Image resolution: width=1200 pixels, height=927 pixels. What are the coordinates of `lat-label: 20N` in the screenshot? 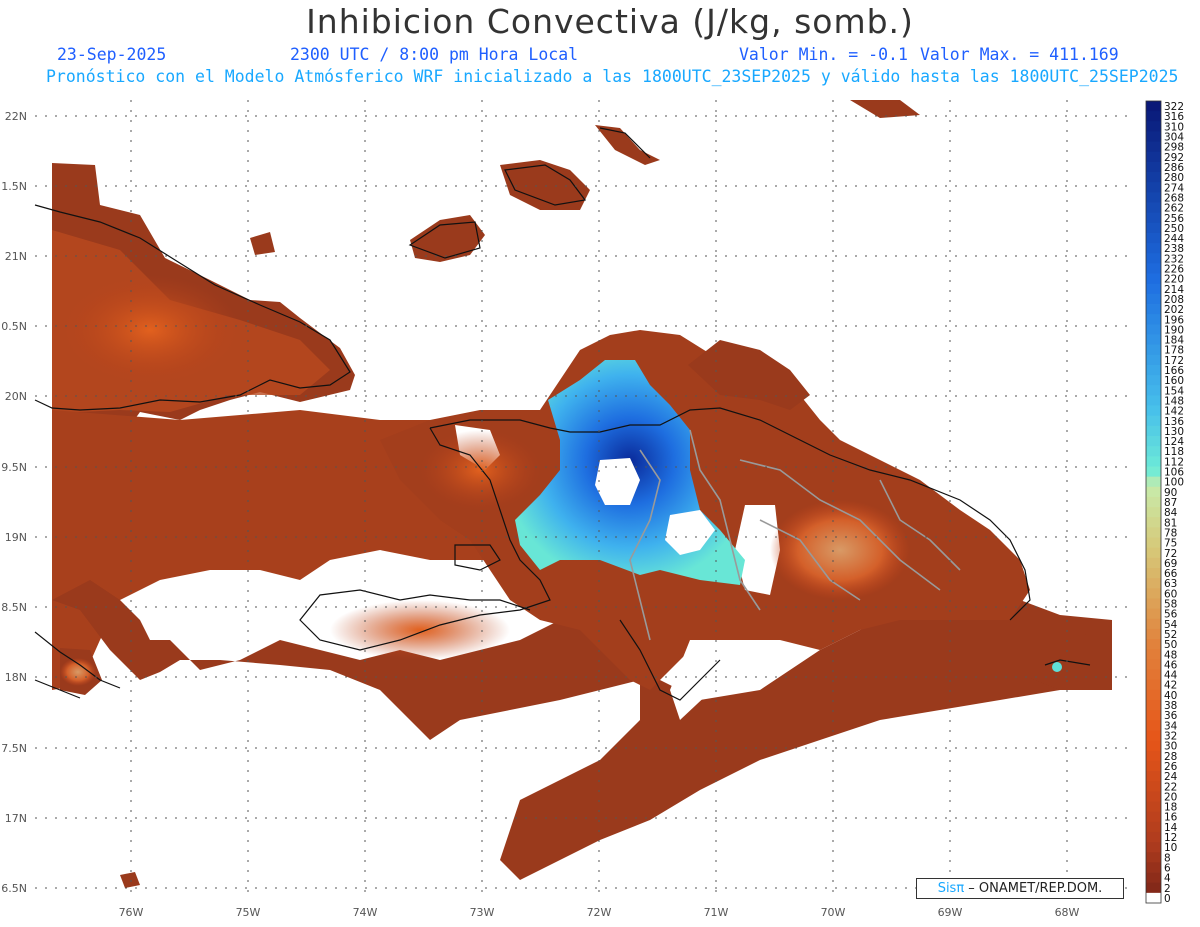 It's located at (16, 396).